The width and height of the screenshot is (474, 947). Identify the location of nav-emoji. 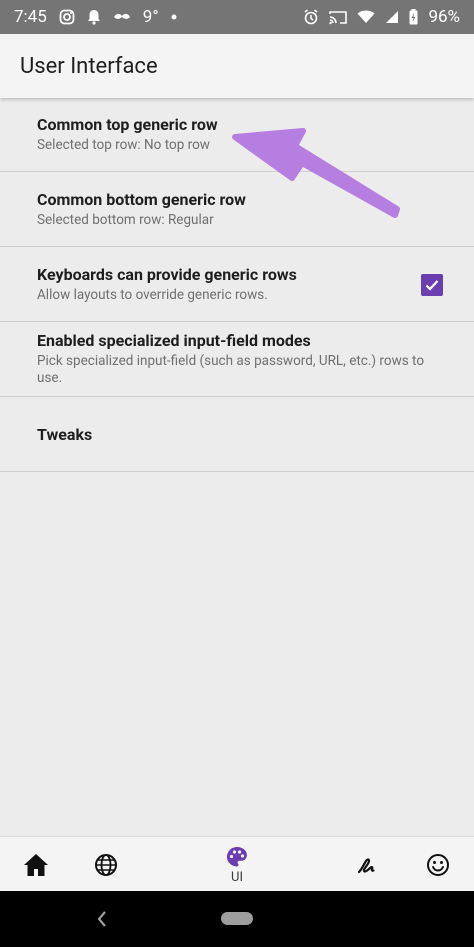
(438, 864).